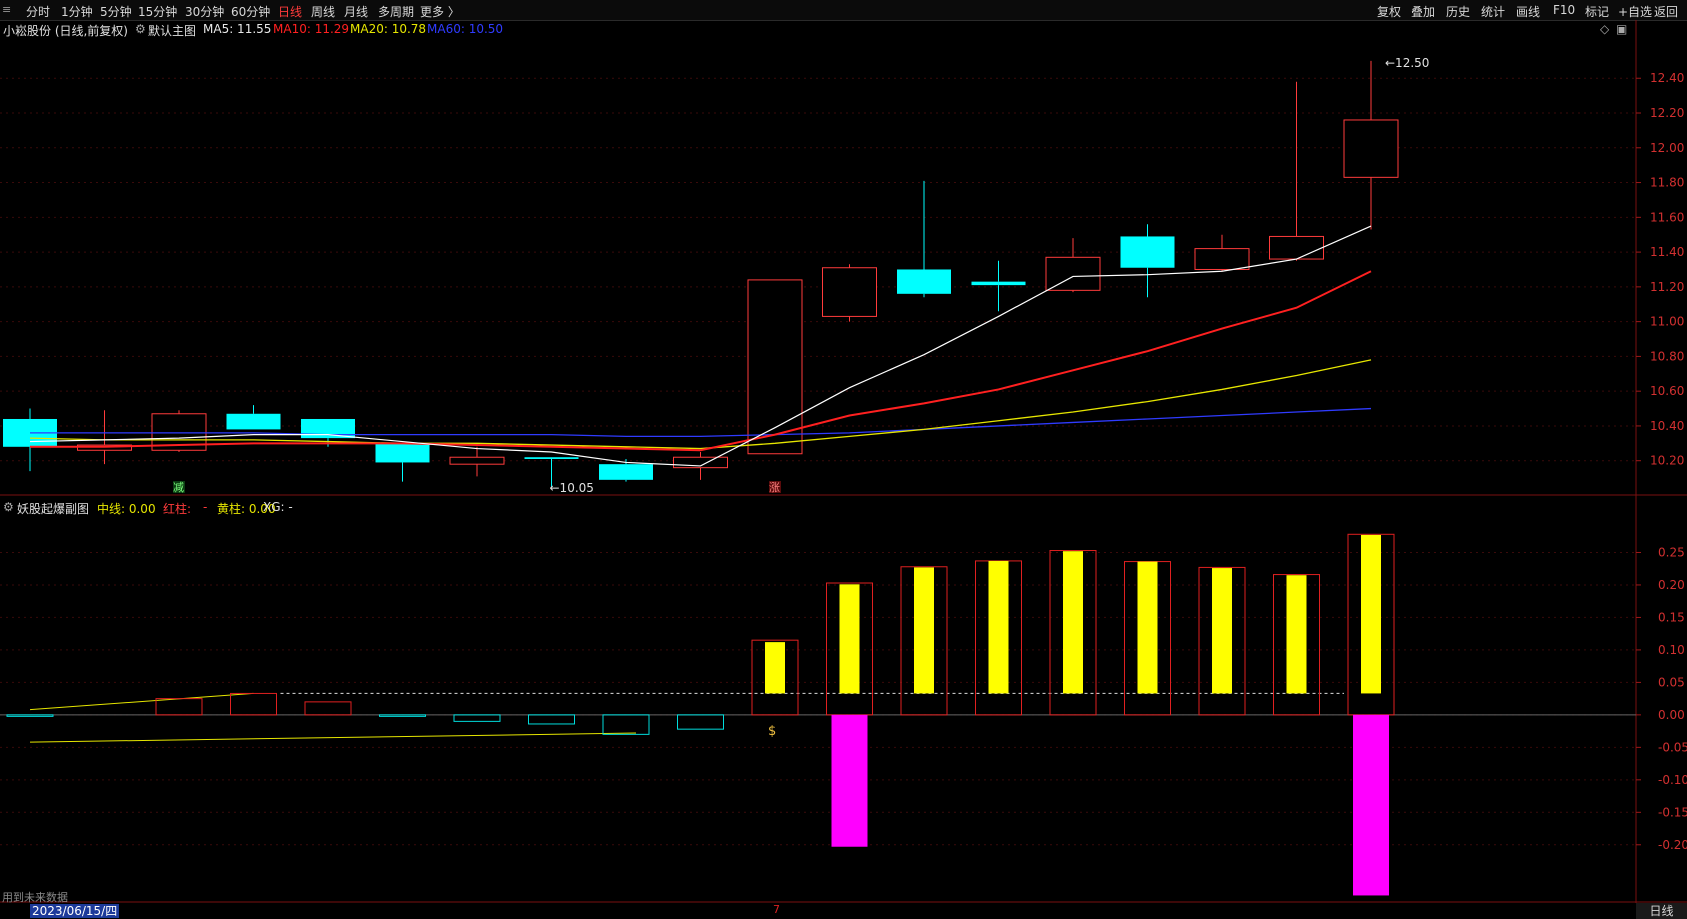 The height and width of the screenshot is (919, 1687). Describe the element at coordinates (1667, 356) in the screenshot. I see `y-tick-label: 10.80` at that location.